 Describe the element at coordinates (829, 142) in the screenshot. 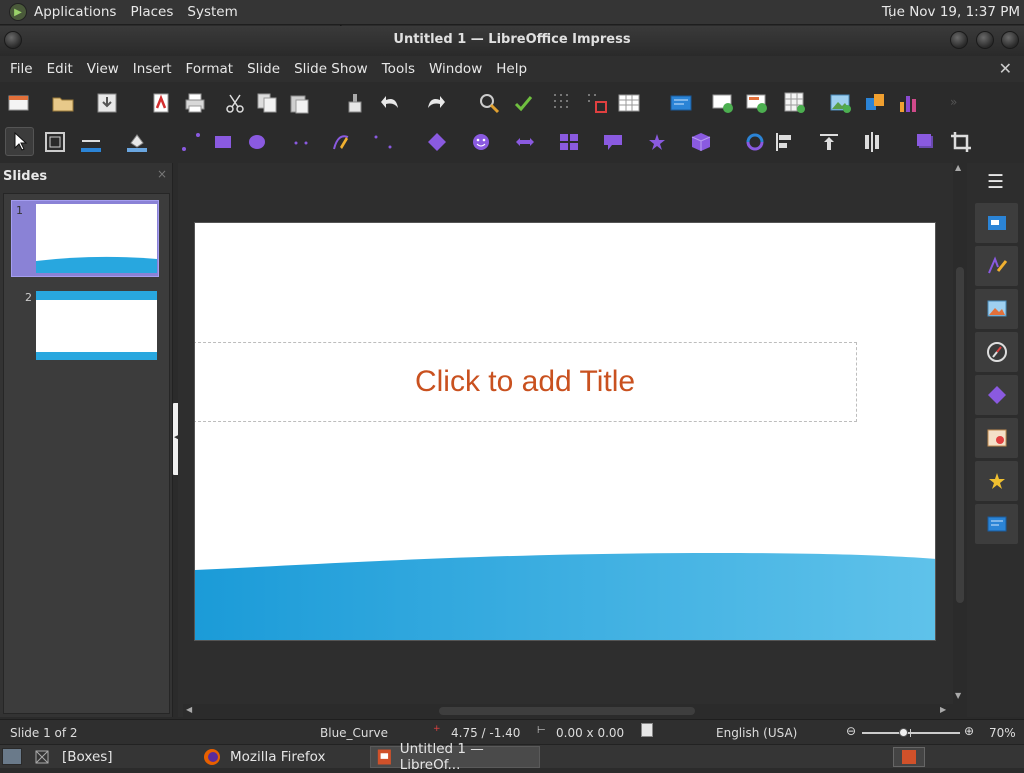

I see `arrange-icon` at that location.